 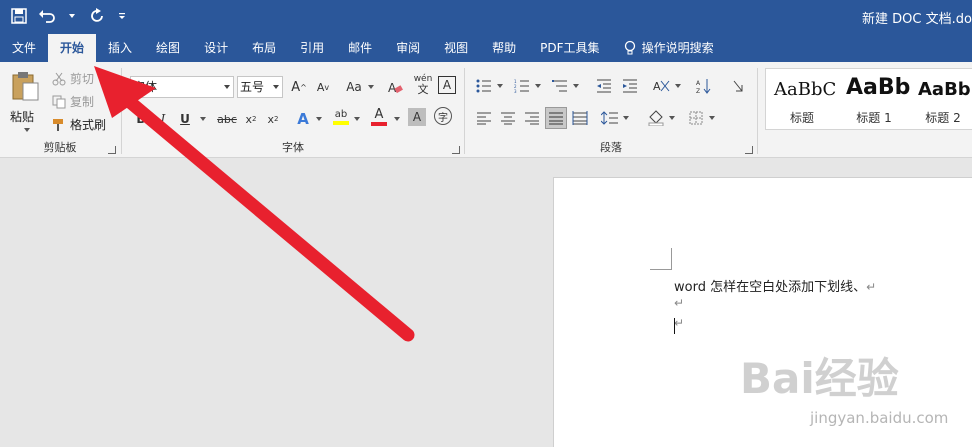 What do you see at coordinates (532, 118) in the screenshot?
I see `align-right-icon` at bounding box center [532, 118].